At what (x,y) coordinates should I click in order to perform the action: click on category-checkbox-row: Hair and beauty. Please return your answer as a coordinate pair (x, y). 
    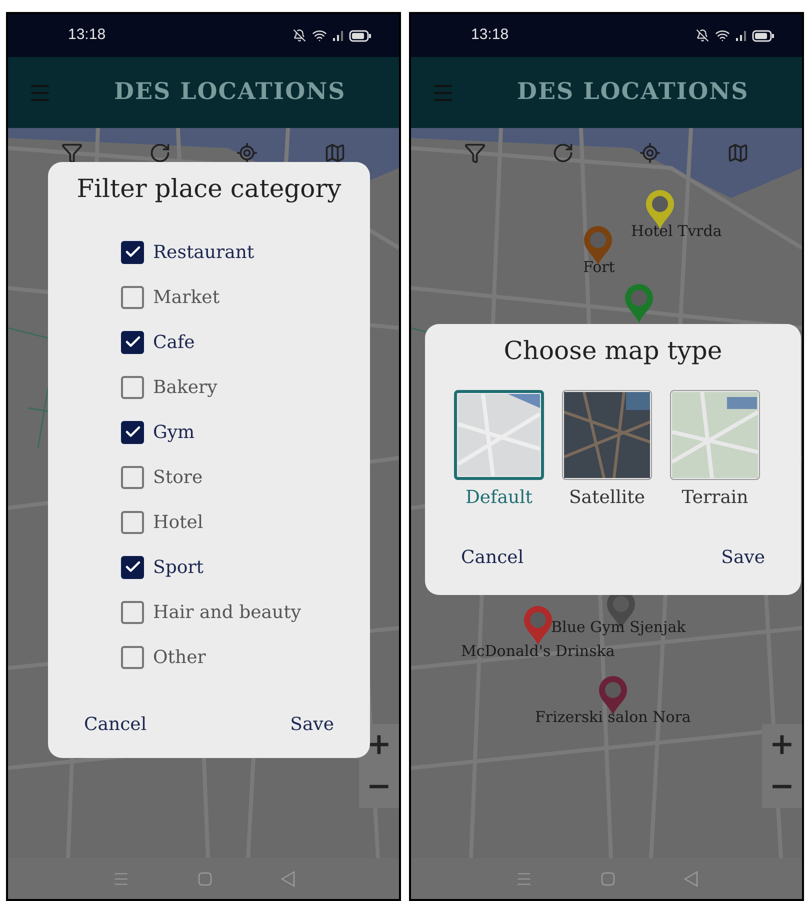
    Looking at the image, I should click on (245, 612).